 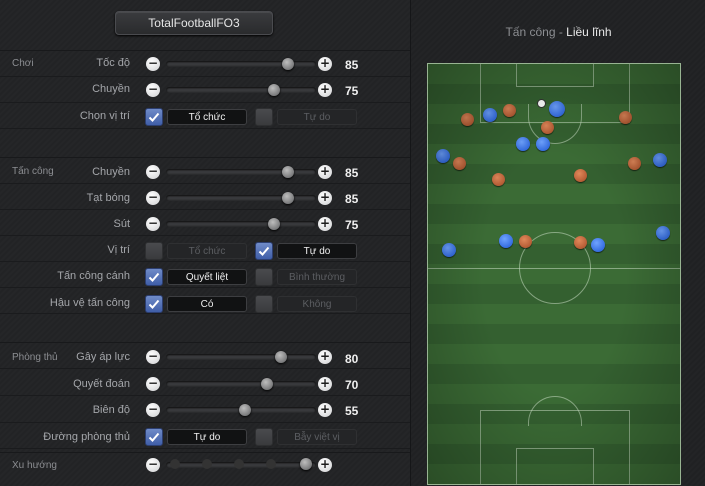 What do you see at coordinates (241, 90) in the screenshot?
I see `slider-chuyen` at bounding box center [241, 90].